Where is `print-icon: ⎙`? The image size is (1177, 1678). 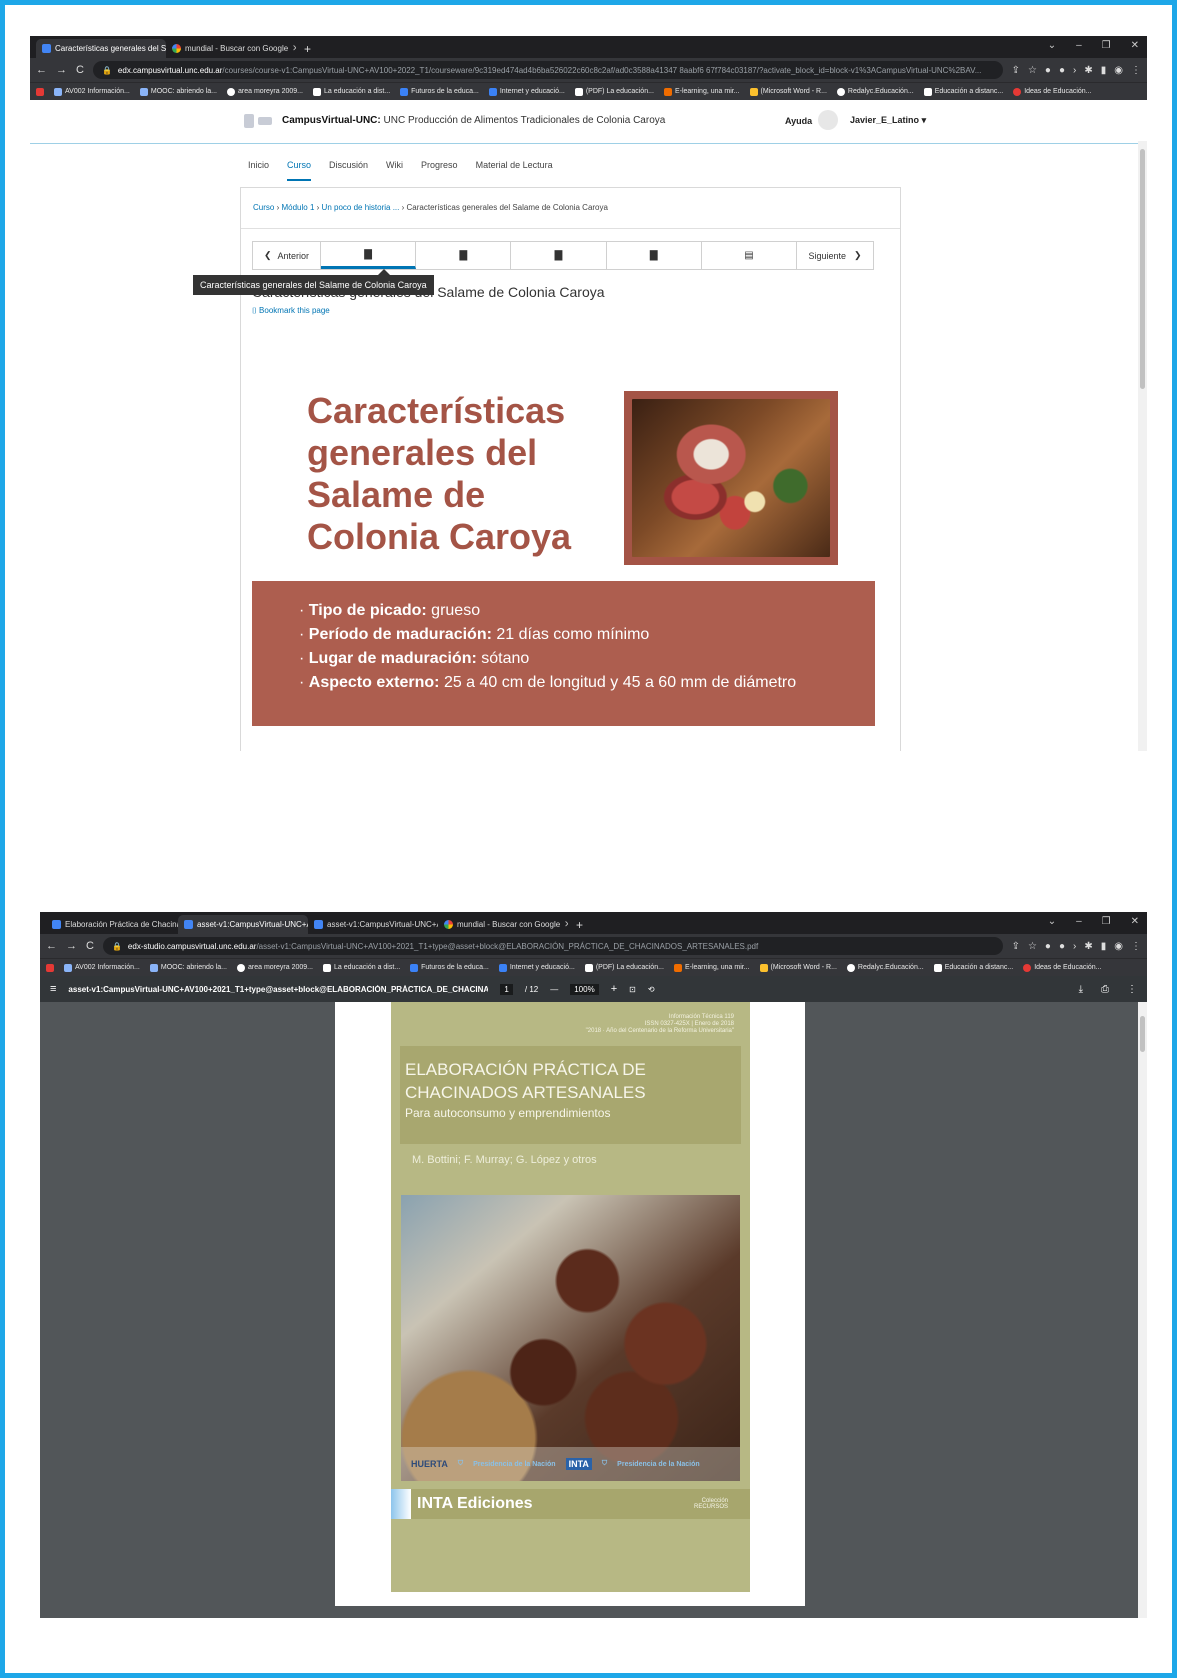 print-icon: ⎙ is located at coordinates (1105, 989).